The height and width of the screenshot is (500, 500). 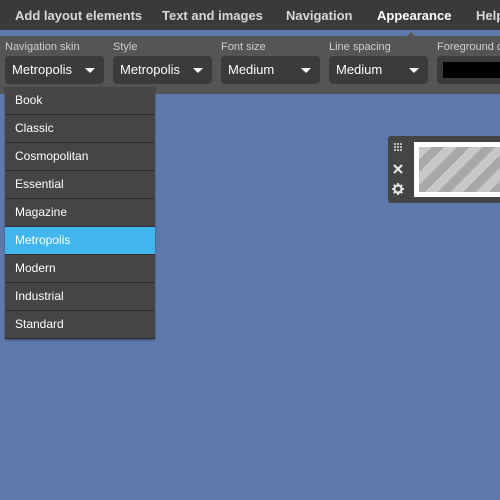 I want to click on style-label: Style, so click(x=125, y=47).